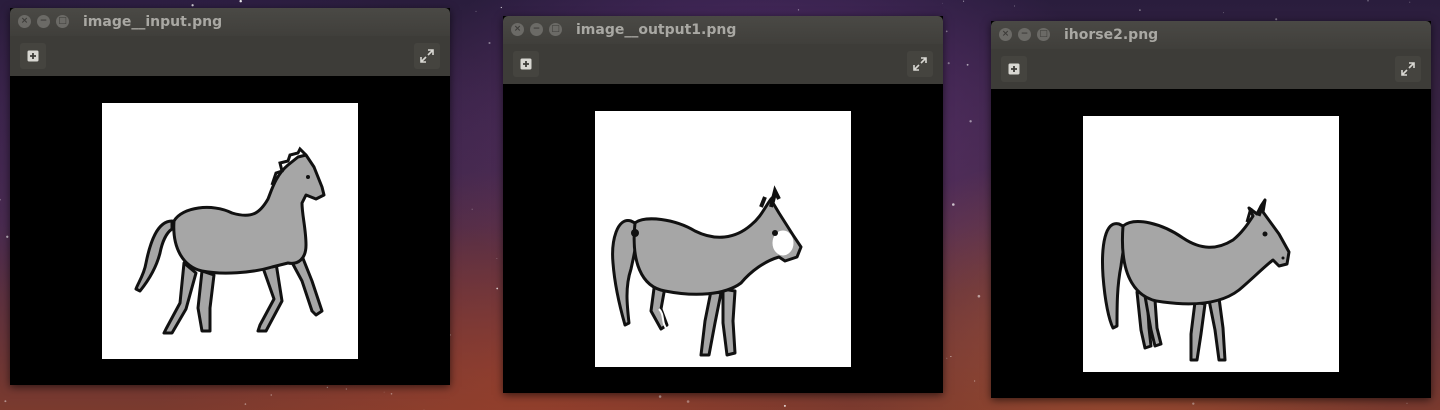  I want to click on window-titlebar: × − □ image__input.png, so click(230, 22).